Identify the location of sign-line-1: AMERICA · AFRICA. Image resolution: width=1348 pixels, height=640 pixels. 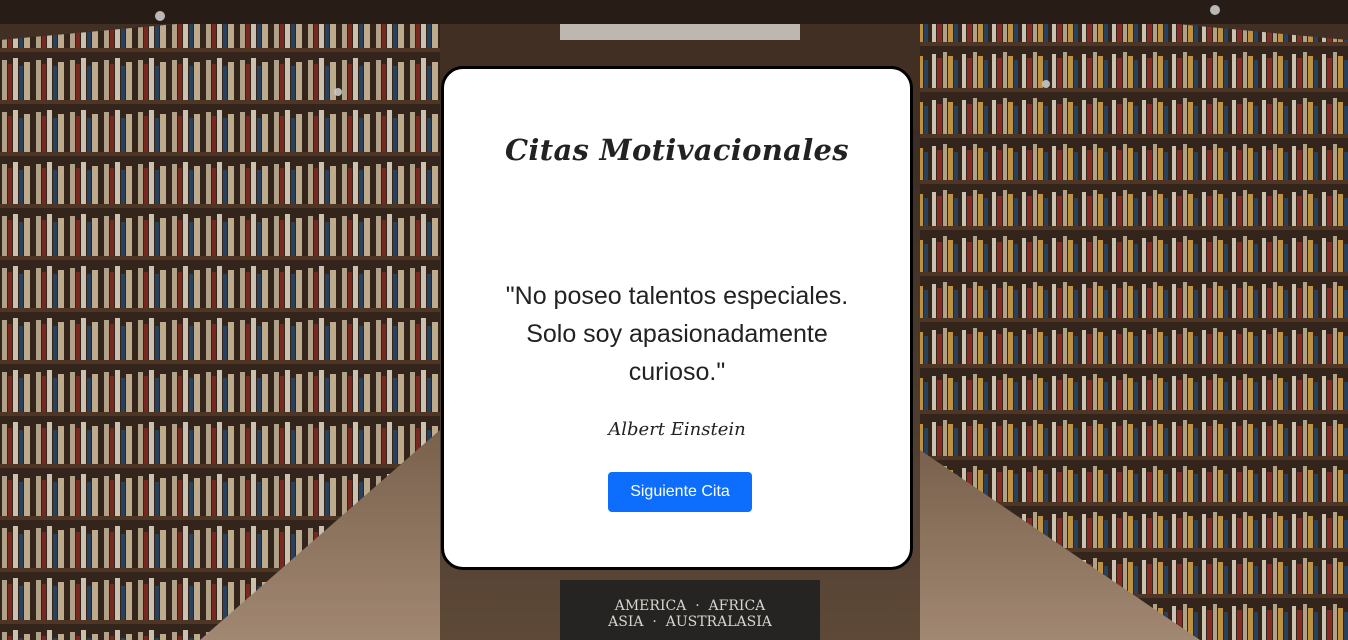
(690, 606).